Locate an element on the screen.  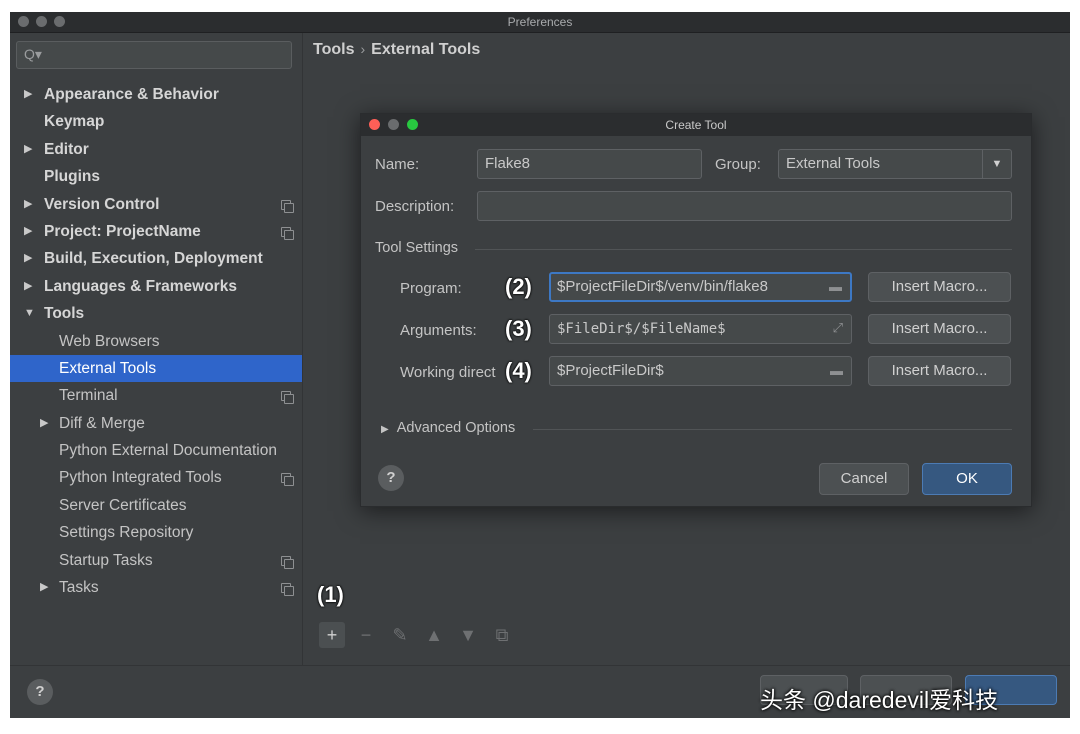
sidebar-item: Plugins is located at coordinates (156, 176).